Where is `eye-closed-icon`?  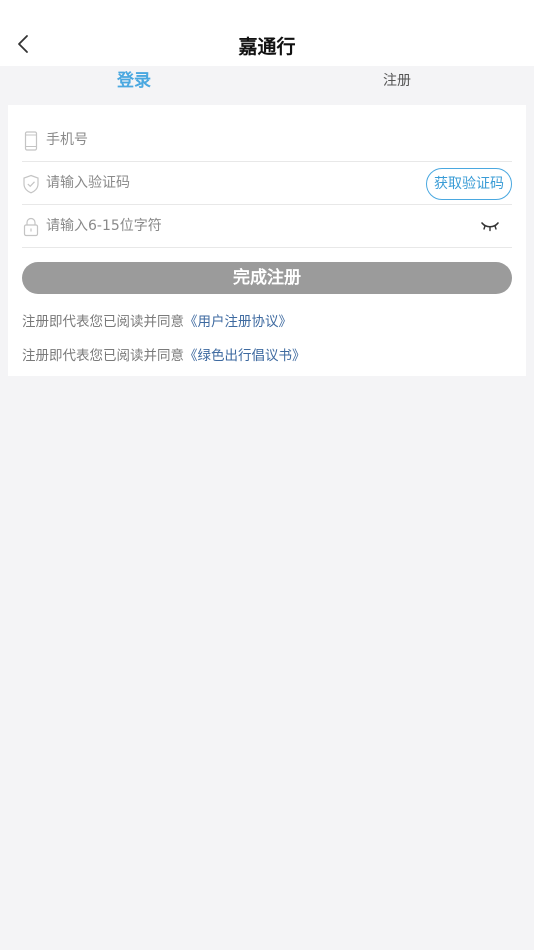 eye-closed-icon is located at coordinates (490, 226).